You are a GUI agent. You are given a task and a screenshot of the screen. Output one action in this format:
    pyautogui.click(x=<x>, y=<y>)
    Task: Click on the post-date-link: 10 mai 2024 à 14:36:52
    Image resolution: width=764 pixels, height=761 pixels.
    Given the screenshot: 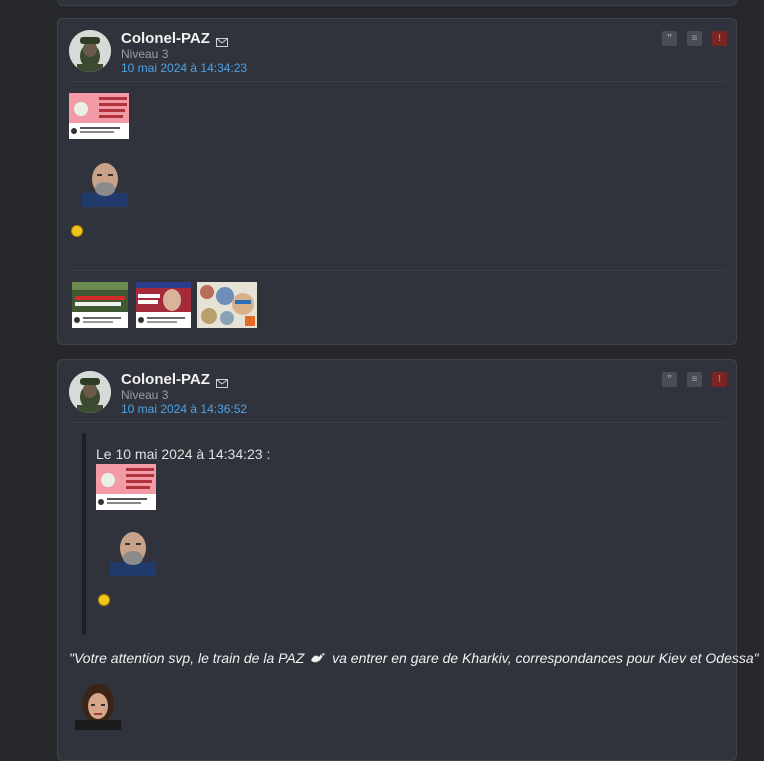 What is the action you would take?
    pyautogui.click(x=184, y=409)
    